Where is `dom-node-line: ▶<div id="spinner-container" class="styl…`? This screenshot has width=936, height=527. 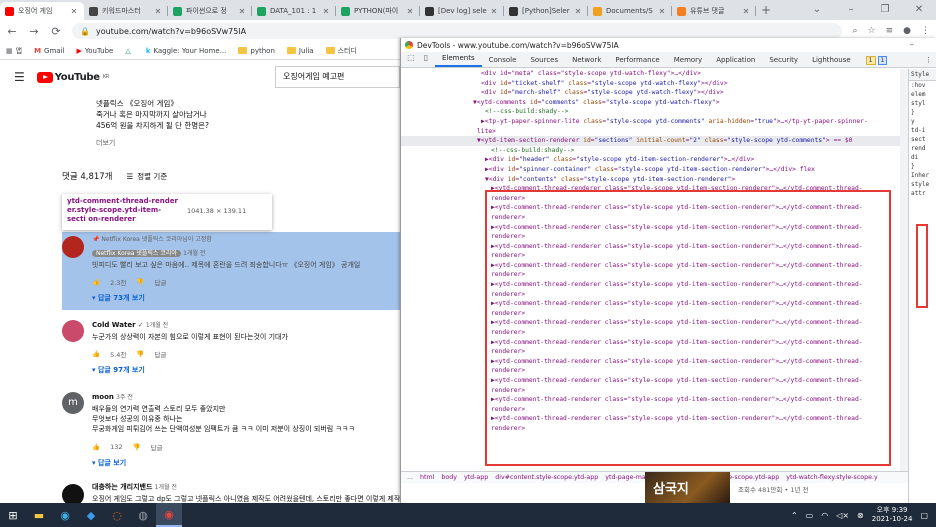
dom-node-line: ▶<div id="spinner-container" class="styl… is located at coordinates (654, 170).